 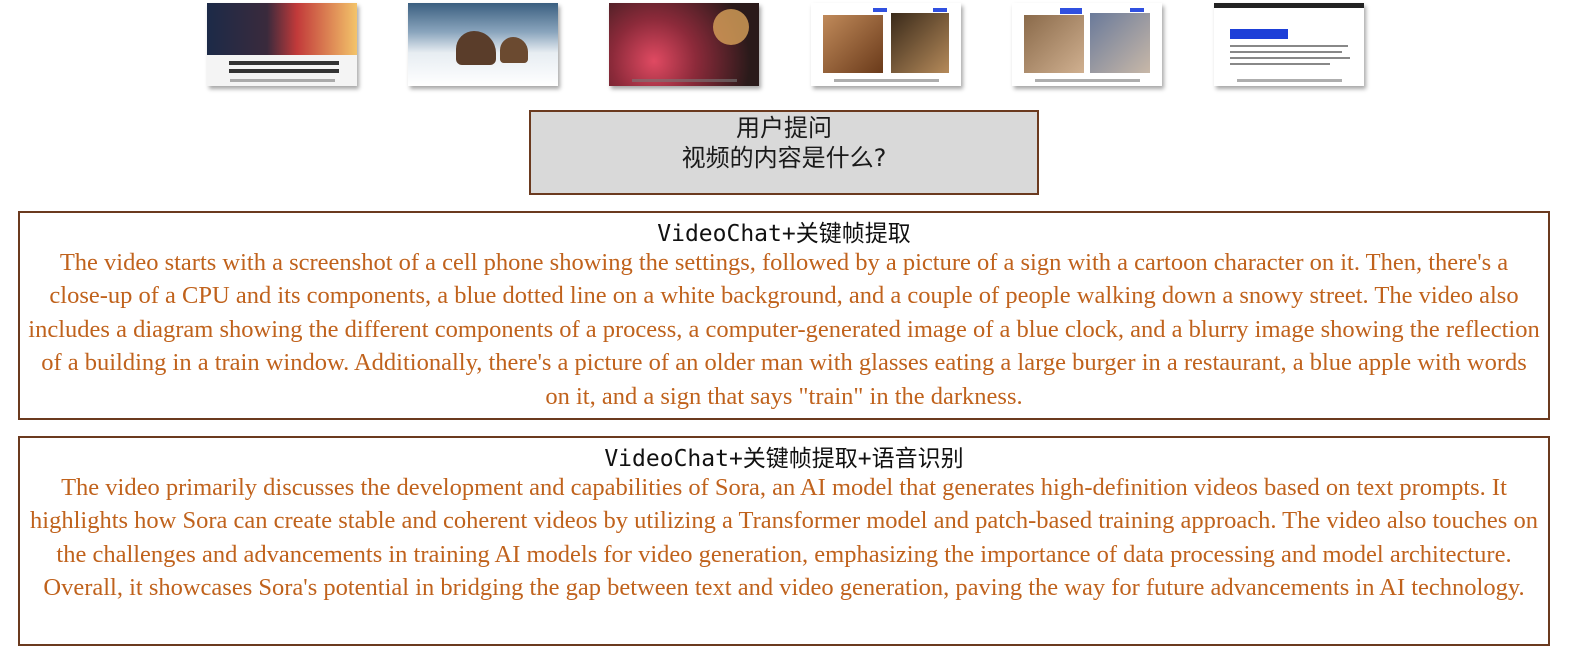 I want to click on keyframe-thumbnail-strip, so click(x=790, y=46).